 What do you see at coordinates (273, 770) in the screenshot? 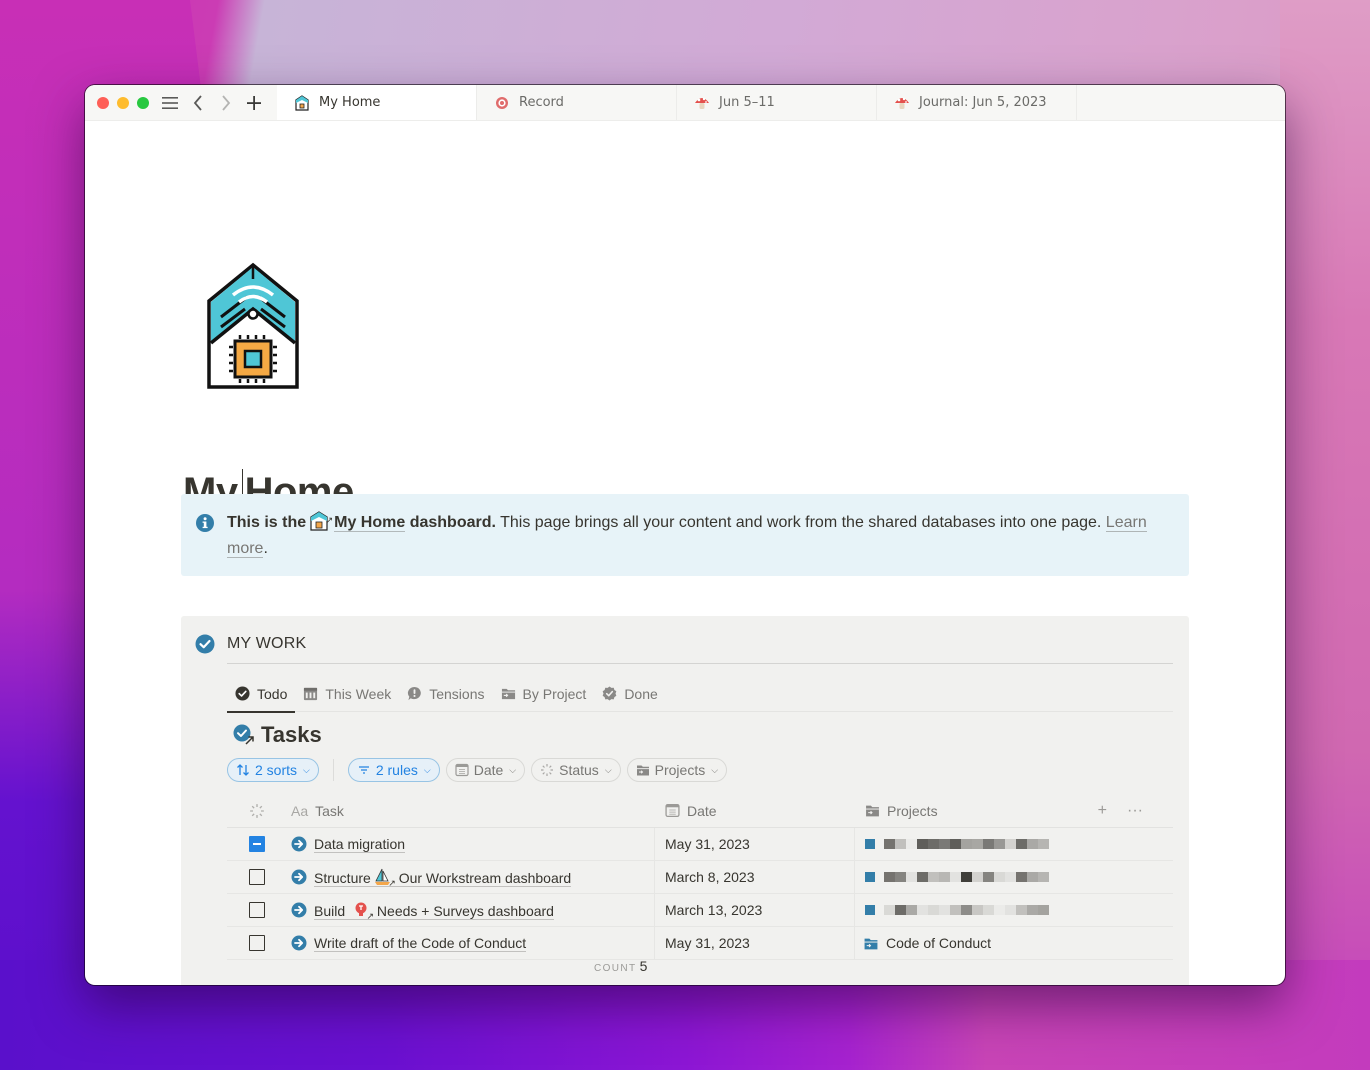
I see `sorts-button: 2 sorts ⌵` at bounding box center [273, 770].